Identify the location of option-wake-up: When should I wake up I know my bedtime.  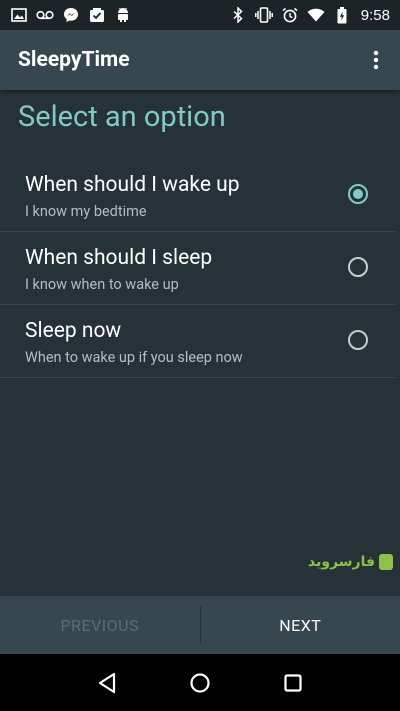
(198, 196).